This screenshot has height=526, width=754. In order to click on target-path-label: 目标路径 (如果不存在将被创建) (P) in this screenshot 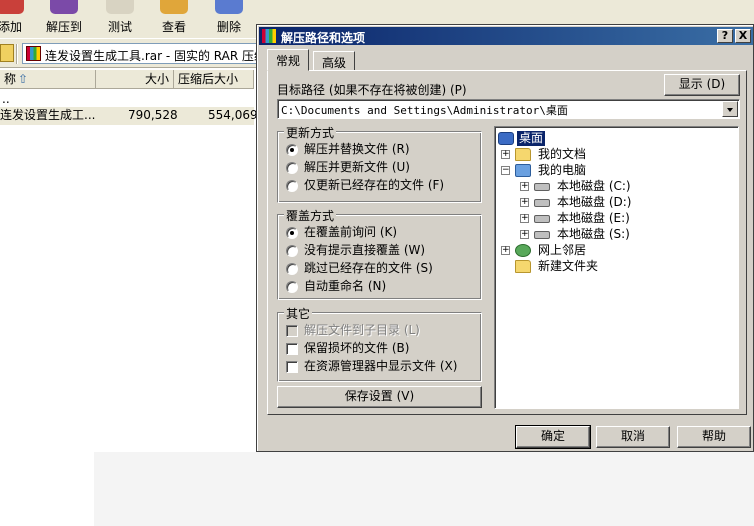, I will do `click(372, 90)`.